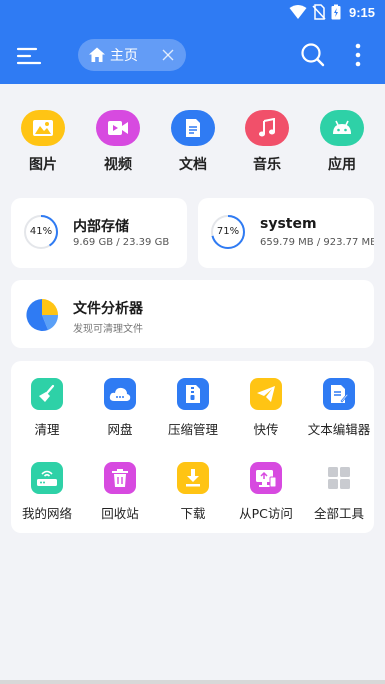 This screenshot has height=684, width=385. What do you see at coordinates (361, 12) in the screenshot?
I see `clock: 9:15` at bounding box center [361, 12].